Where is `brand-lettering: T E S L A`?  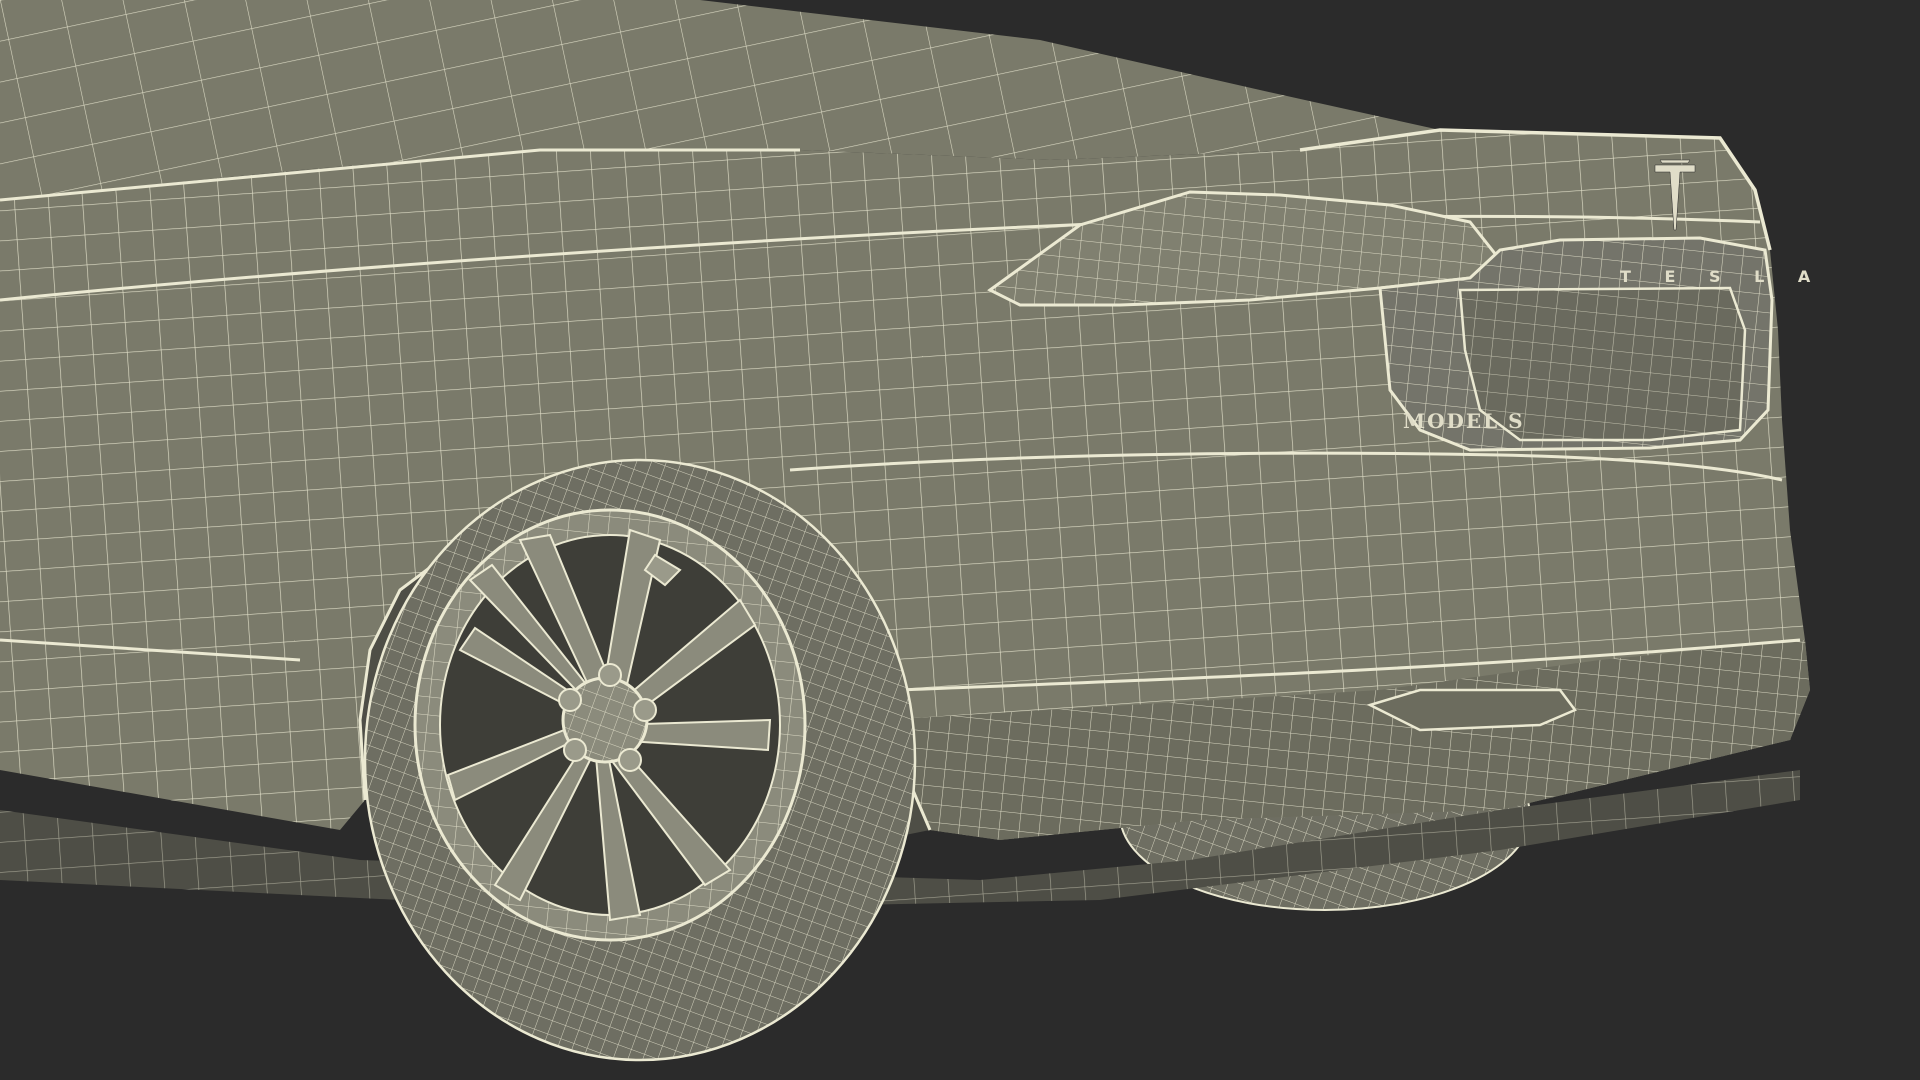 brand-lettering: T E S L A is located at coordinates (1722, 276).